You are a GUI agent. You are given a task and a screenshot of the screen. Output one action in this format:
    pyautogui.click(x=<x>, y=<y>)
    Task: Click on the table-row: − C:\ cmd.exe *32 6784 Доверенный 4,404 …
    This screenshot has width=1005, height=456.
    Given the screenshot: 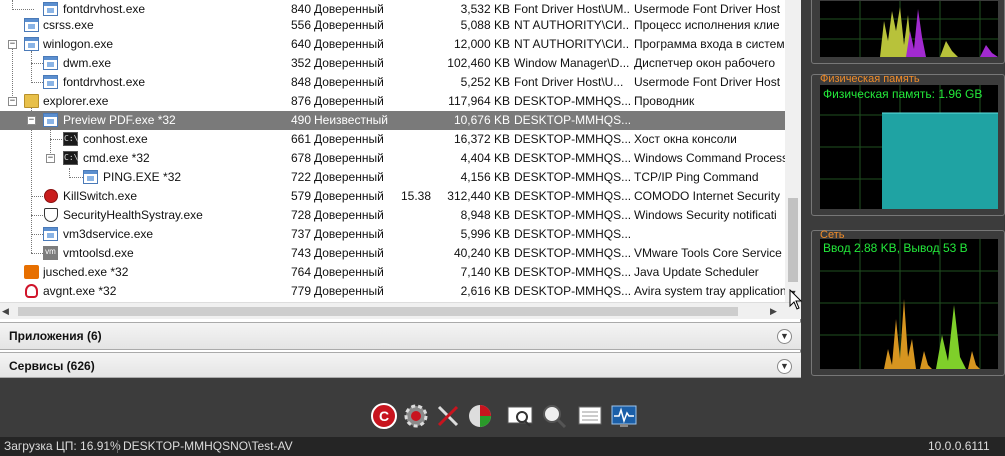 What is the action you would take?
    pyautogui.click(x=392, y=158)
    